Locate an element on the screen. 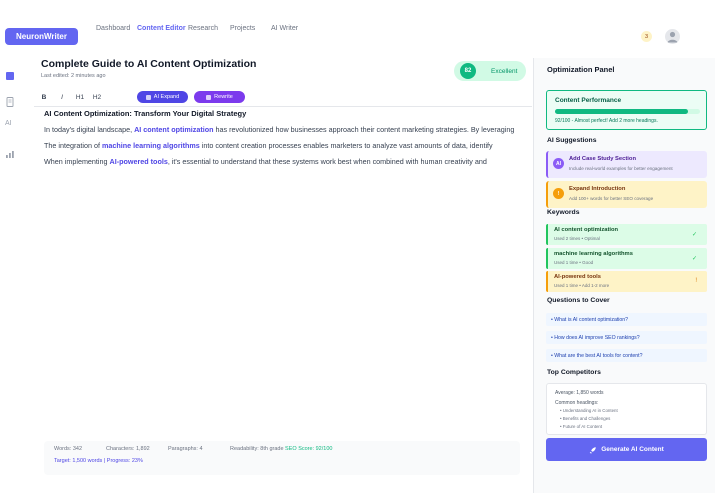 This screenshot has height=493, width=715. keyword-name: AI-powered tools is located at coordinates (578, 277).